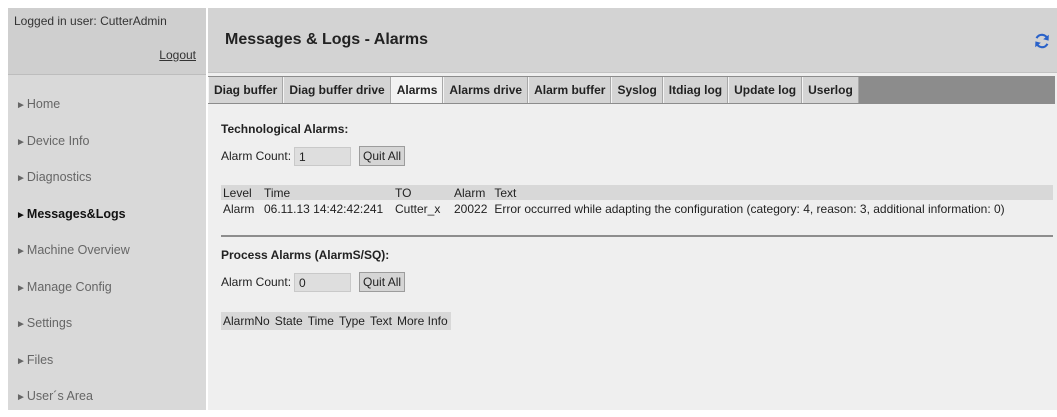  Describe the element at coordinates (337, 90) in the screenshot. I see `tab-diag-buffer-drive: Diag buffer drive` at that location.